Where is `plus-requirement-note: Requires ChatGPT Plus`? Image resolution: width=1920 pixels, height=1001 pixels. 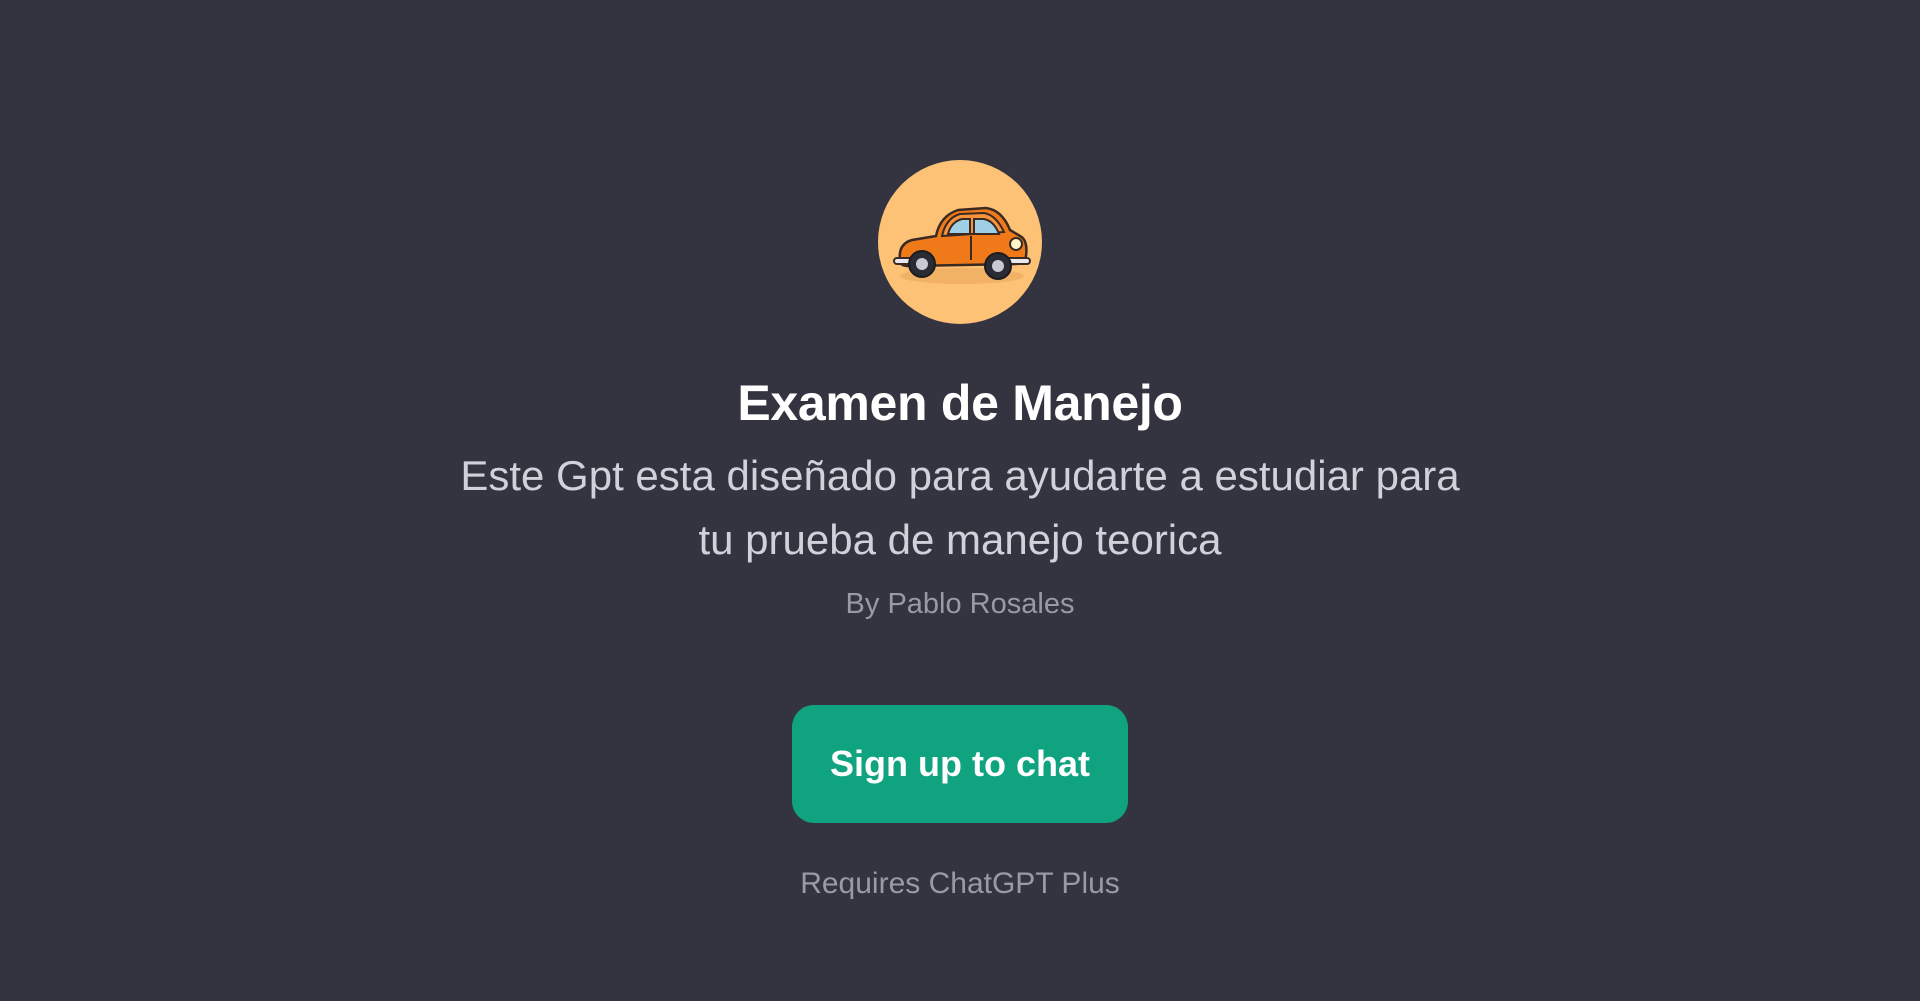 plus-requirement-note: Requires ChatGPT Plus is located at coordinates (960, 883).